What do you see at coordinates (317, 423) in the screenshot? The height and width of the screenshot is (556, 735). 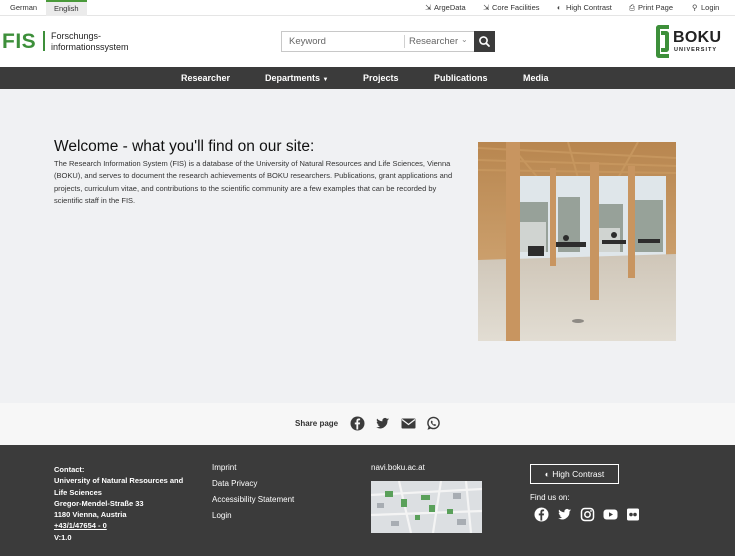 I see `share-label: Share page` at bounding box center [317, 423].